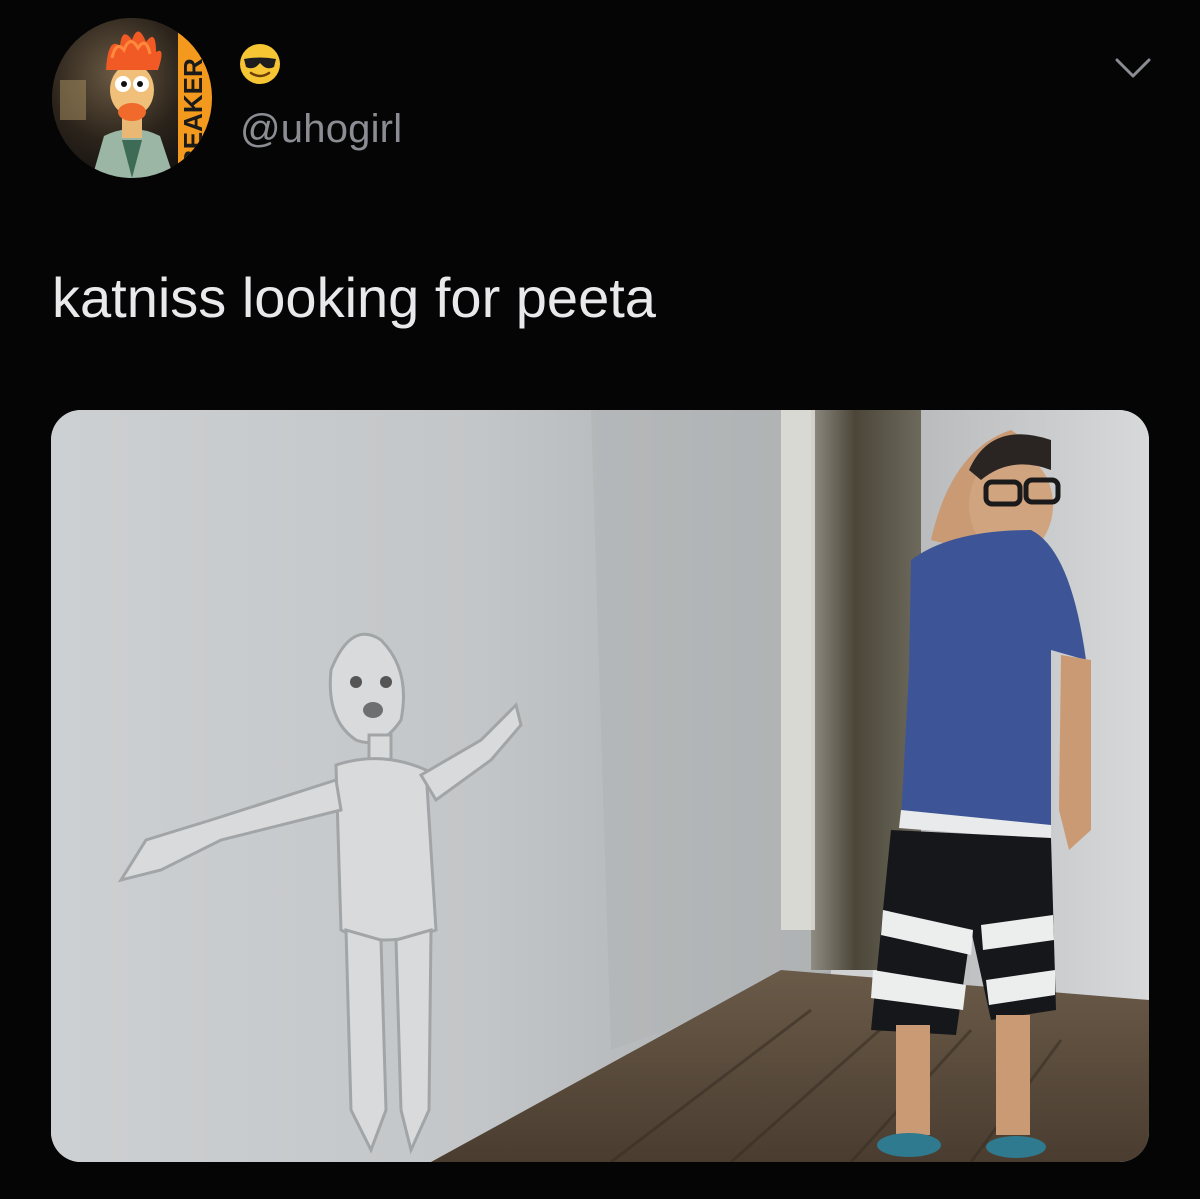 The width and height of the screenshot is (1200, 1199). Describe the element at coordinates (321, 129) in the screenshot. I see `author-handle: @uhogirl` at that location.